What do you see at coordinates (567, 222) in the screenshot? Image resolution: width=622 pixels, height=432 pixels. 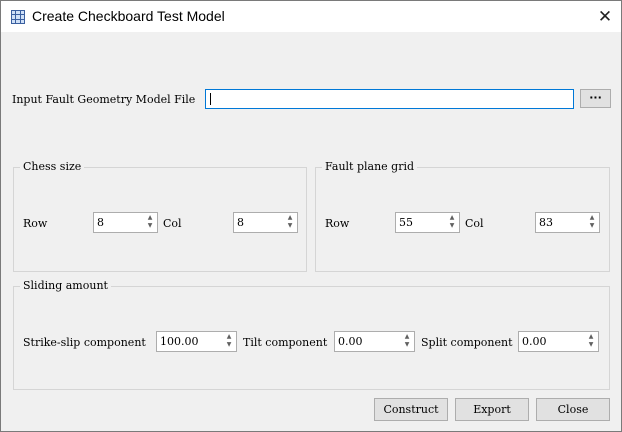 I see `grid-col-spinbox: 83 ▲ ▼` at bounding box center [567, 222].